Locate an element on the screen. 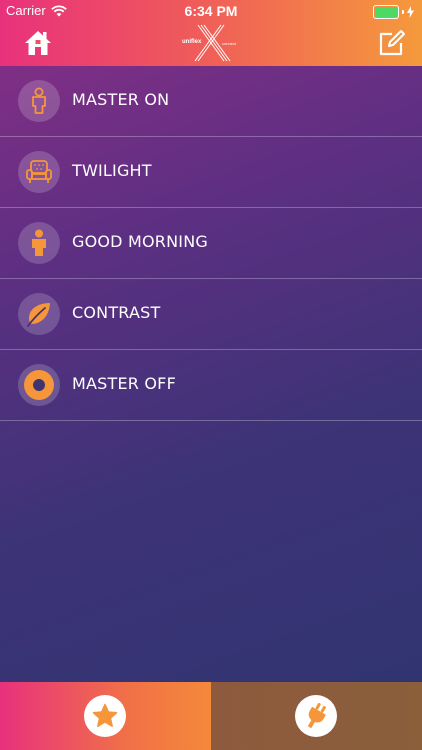 The width and height of the screenshot is (422, 750). scene-item-contrast: CONTRAST is located at coordinates (211, 314).